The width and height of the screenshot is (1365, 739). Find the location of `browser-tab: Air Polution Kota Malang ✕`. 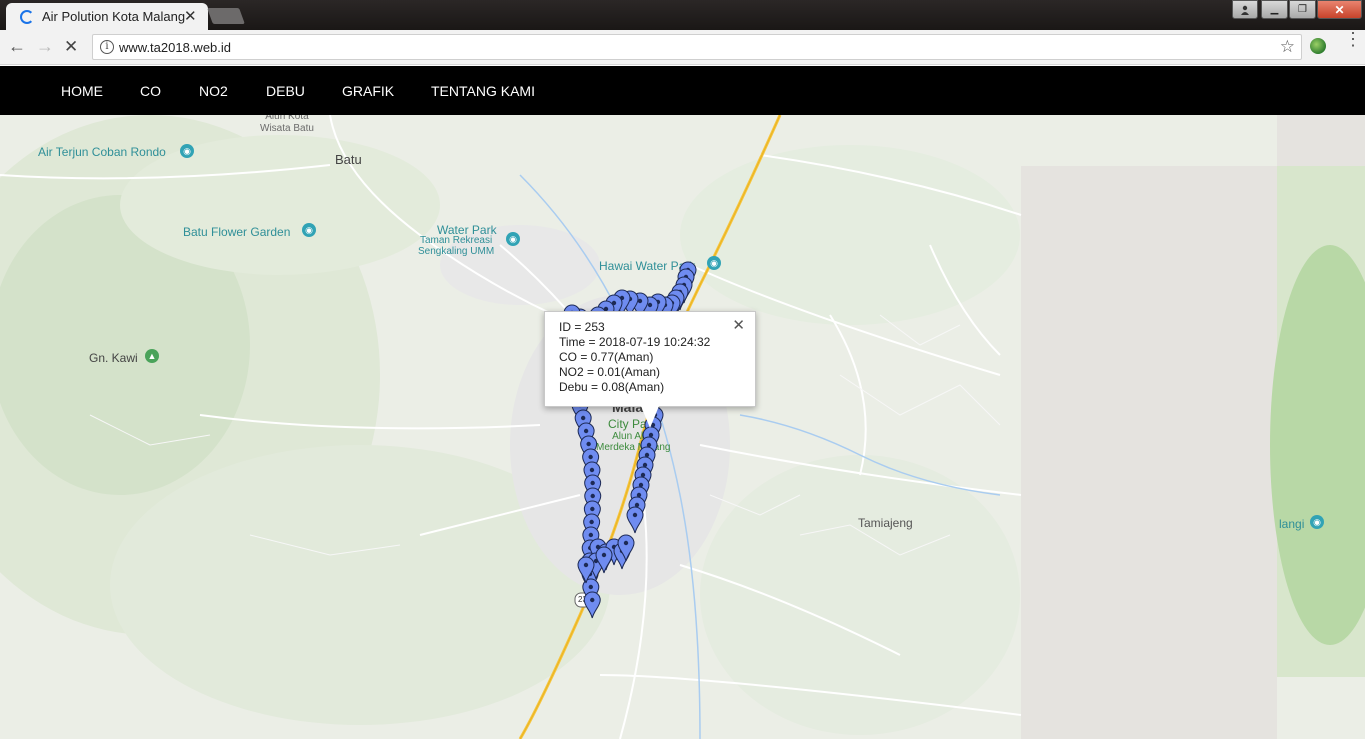

browser-tab: Air Polution Kota Malang ✕ is located at coordinates (107, 16).